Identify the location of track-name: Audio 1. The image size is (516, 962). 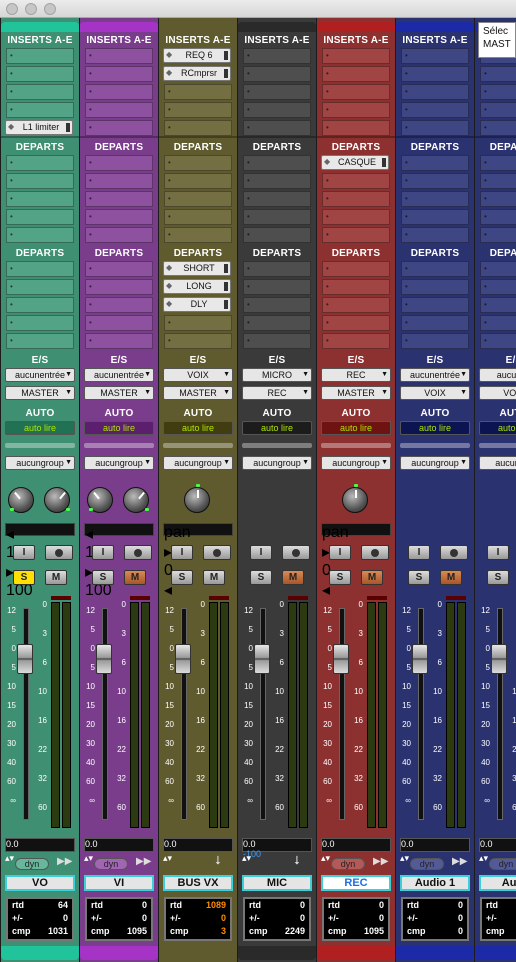
(435, 883).